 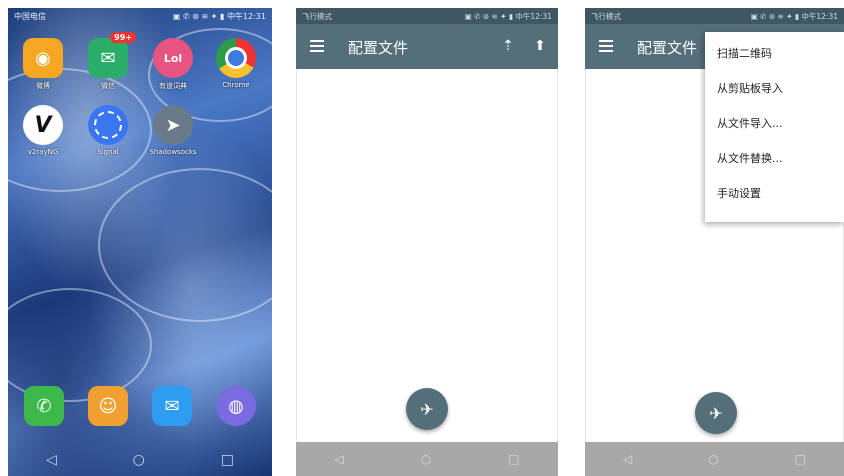 I want to click on app-signal: Signal, so click(x=108, y=130).